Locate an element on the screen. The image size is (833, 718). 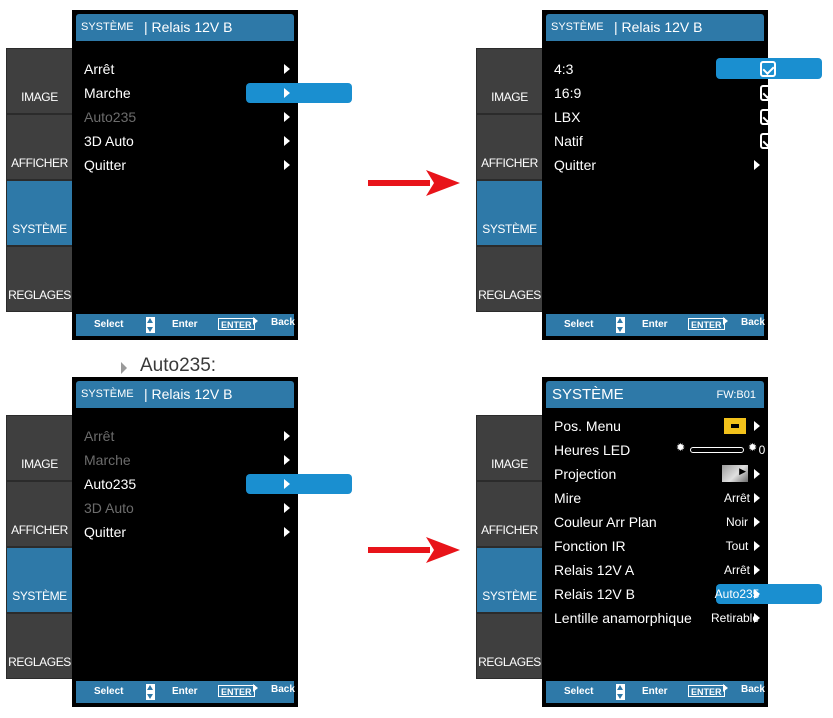
tab-label: SYSTÈME is located at coordinates (509, 596).